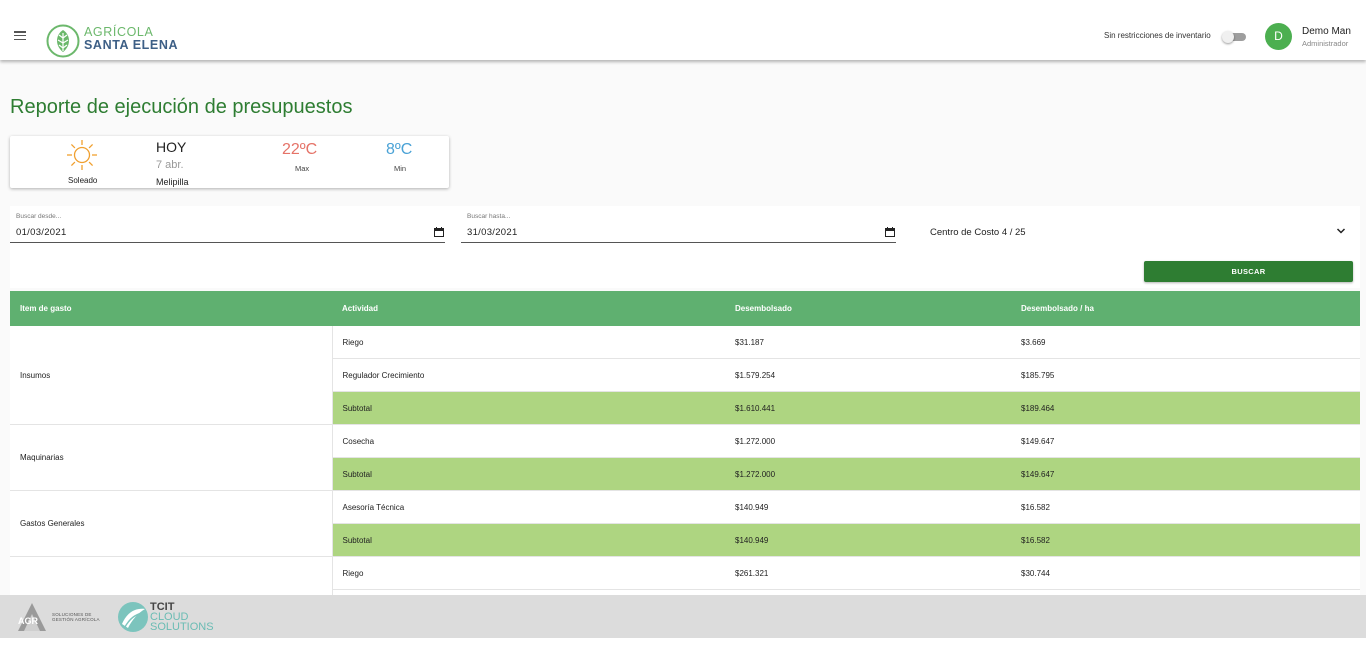 The height and width of the screenshot is (657, 1366). I want to click on brand-name: AGRÍCOLA SANTA ELENA, so click(131, 39).